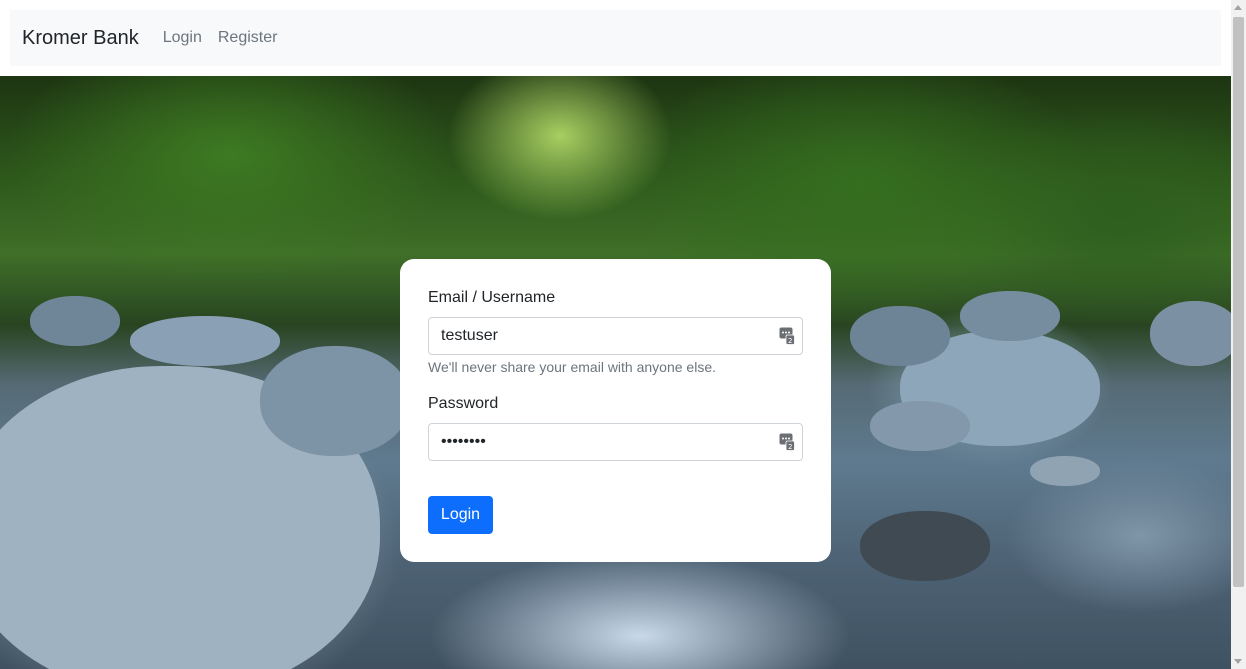 Image resolution: width=1246 pixels, height=669 pixels. Describe the element at coordinates (463, 403) in the screenshot. I see `password-label: Password` at that location.